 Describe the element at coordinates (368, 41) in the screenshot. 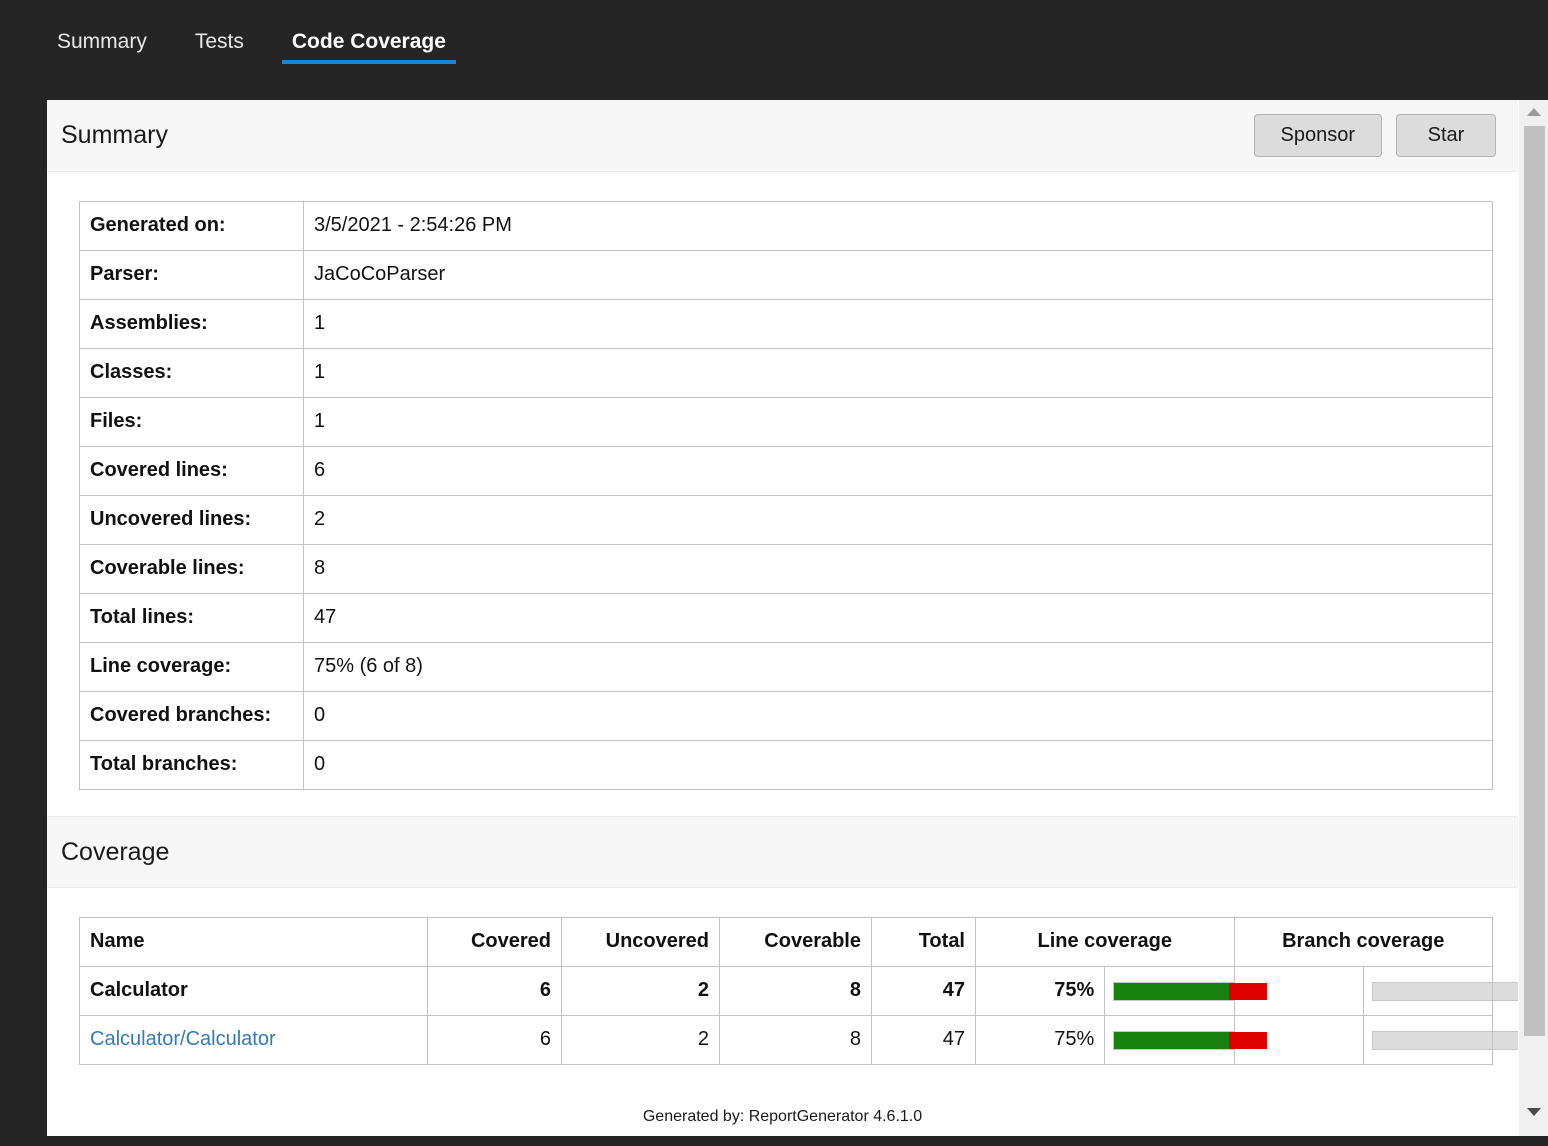

I see `tab-code-coverage-label: Code Coverage` at that location.